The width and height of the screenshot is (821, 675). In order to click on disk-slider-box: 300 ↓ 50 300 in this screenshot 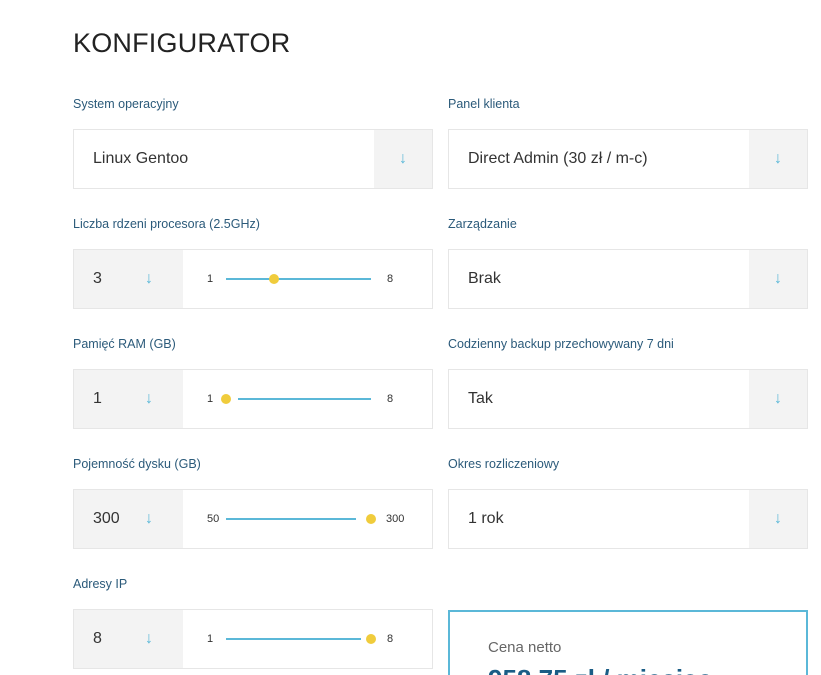, I will do `click(253, 519)`.